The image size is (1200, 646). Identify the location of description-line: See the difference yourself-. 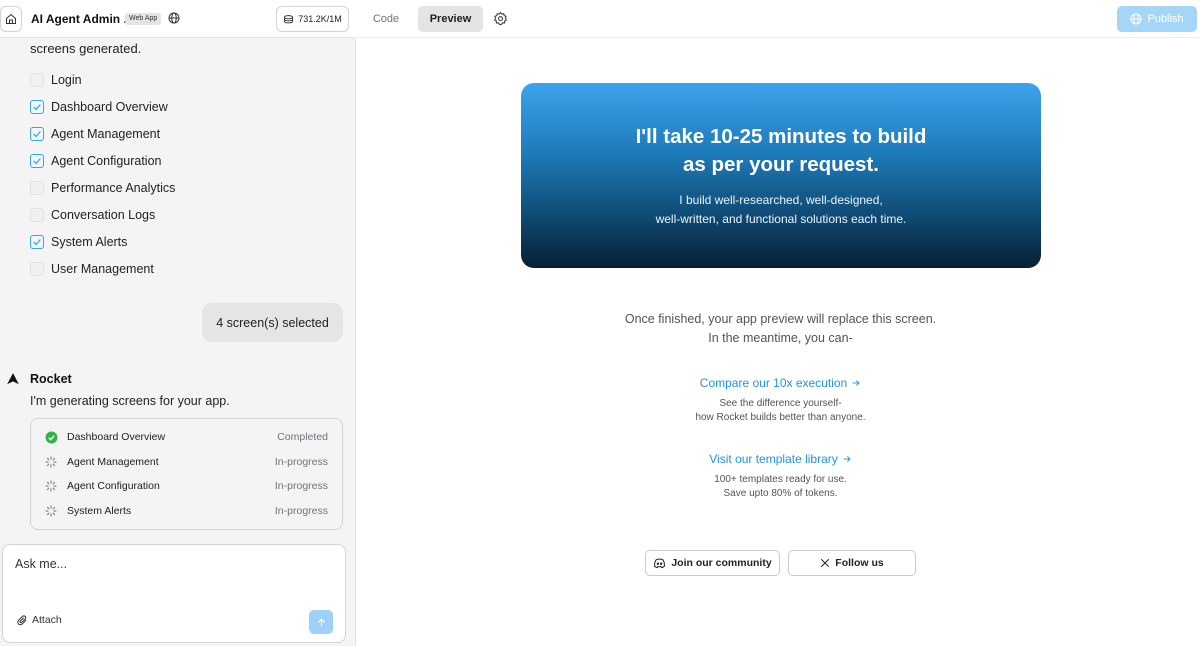
(780, 403).